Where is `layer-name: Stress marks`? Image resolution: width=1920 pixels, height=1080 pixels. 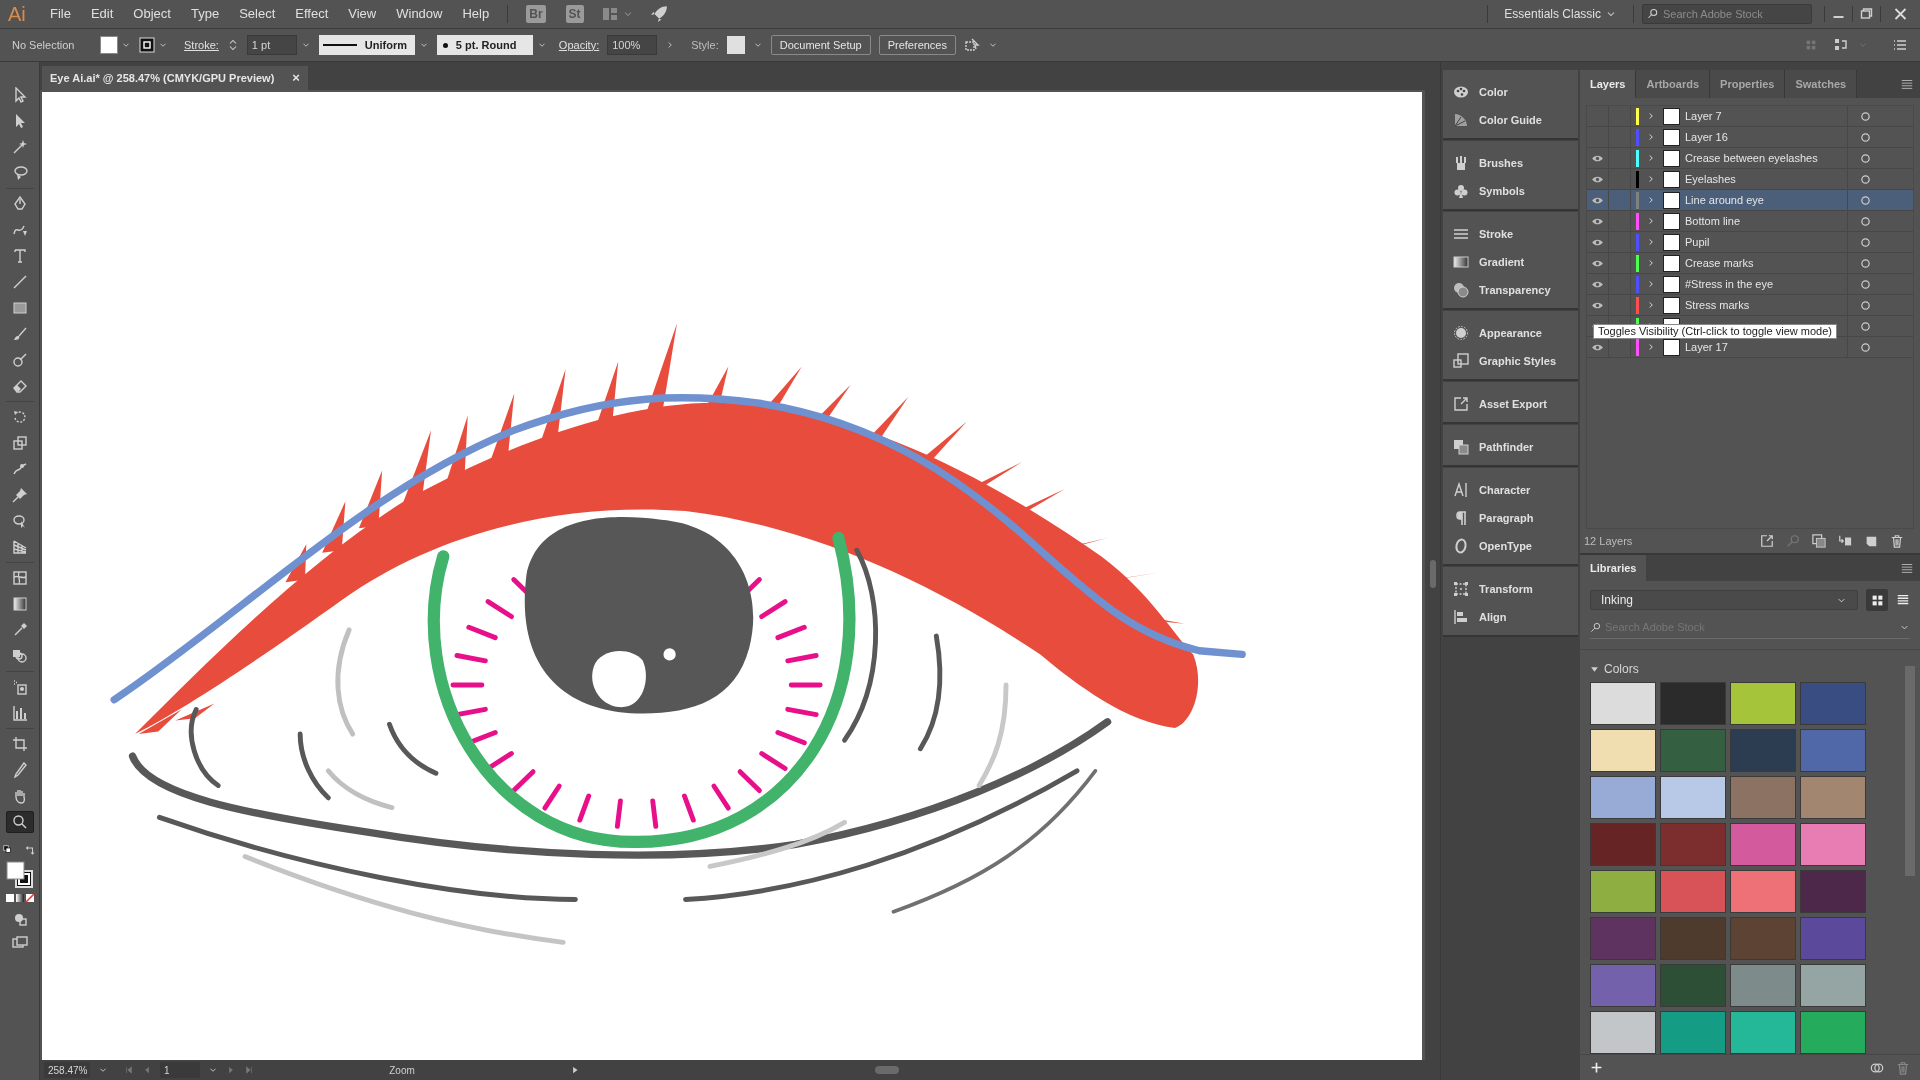
layer-name: Stress marks is located at coordinates (1718, 305).